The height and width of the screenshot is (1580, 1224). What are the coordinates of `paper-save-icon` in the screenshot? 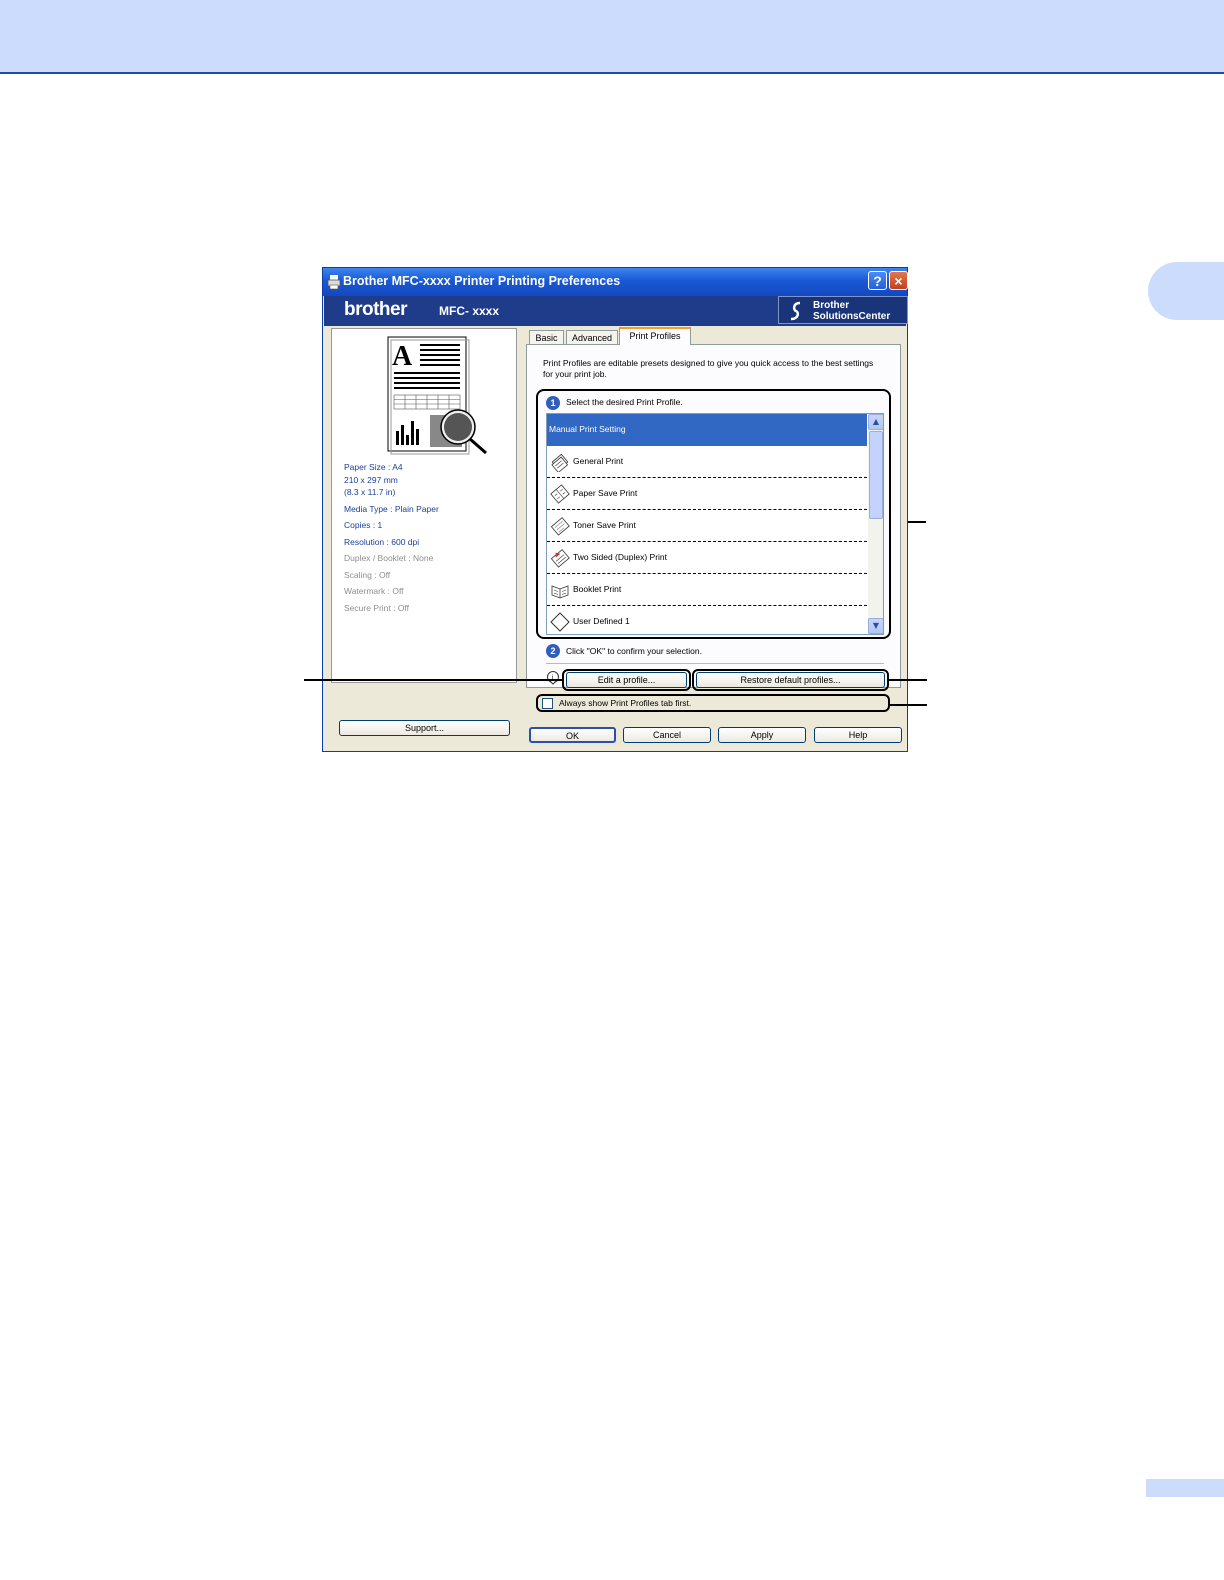 It's located at (560, 494).